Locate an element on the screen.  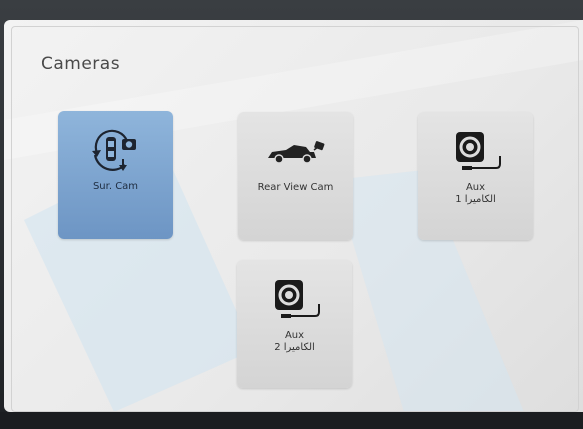
surround-camera-icon is located at coordinates (115, 152).